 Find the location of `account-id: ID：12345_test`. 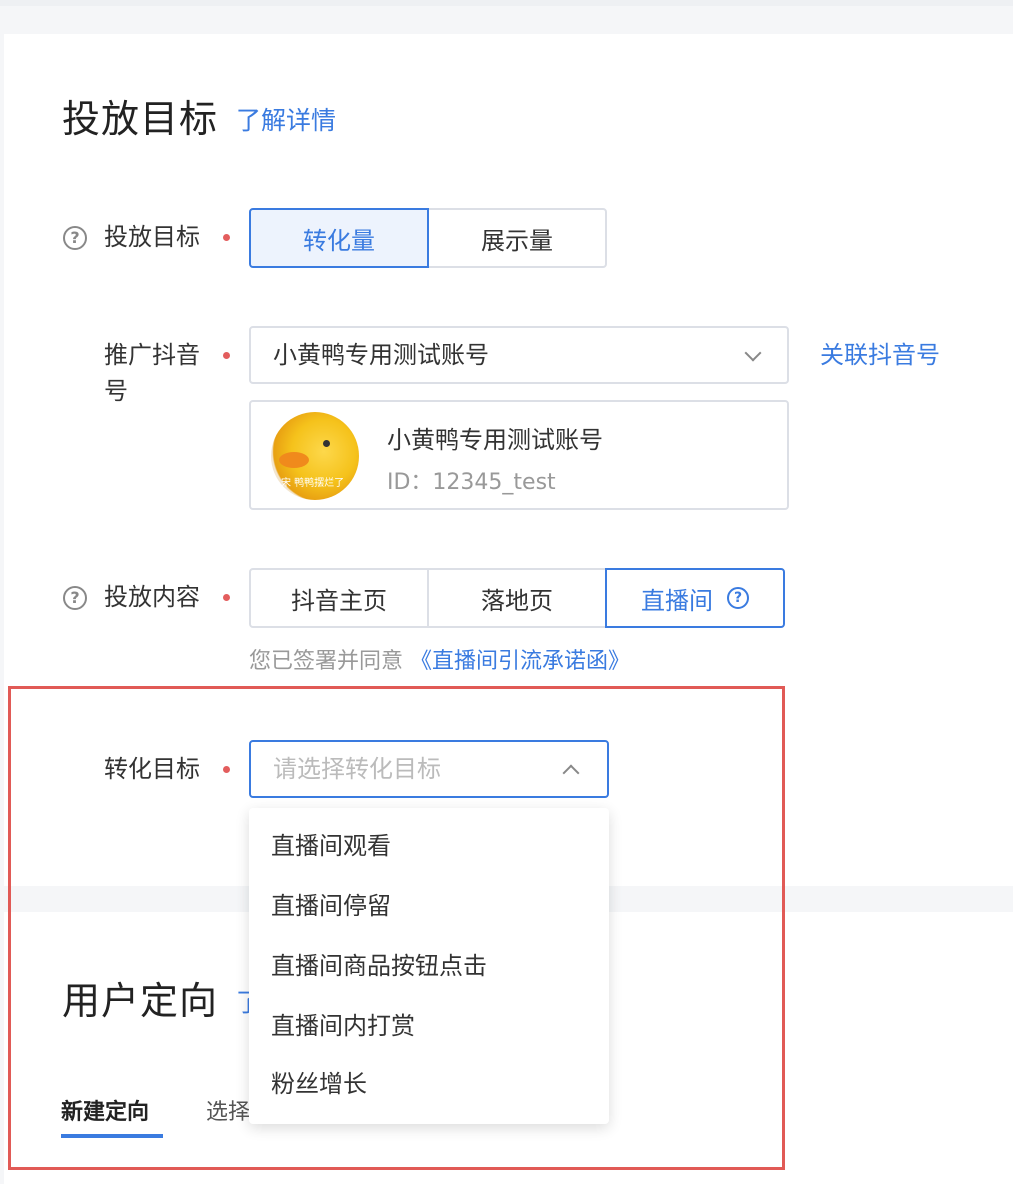

account-id: ID：12345_test is located at coordinates (471, 482).